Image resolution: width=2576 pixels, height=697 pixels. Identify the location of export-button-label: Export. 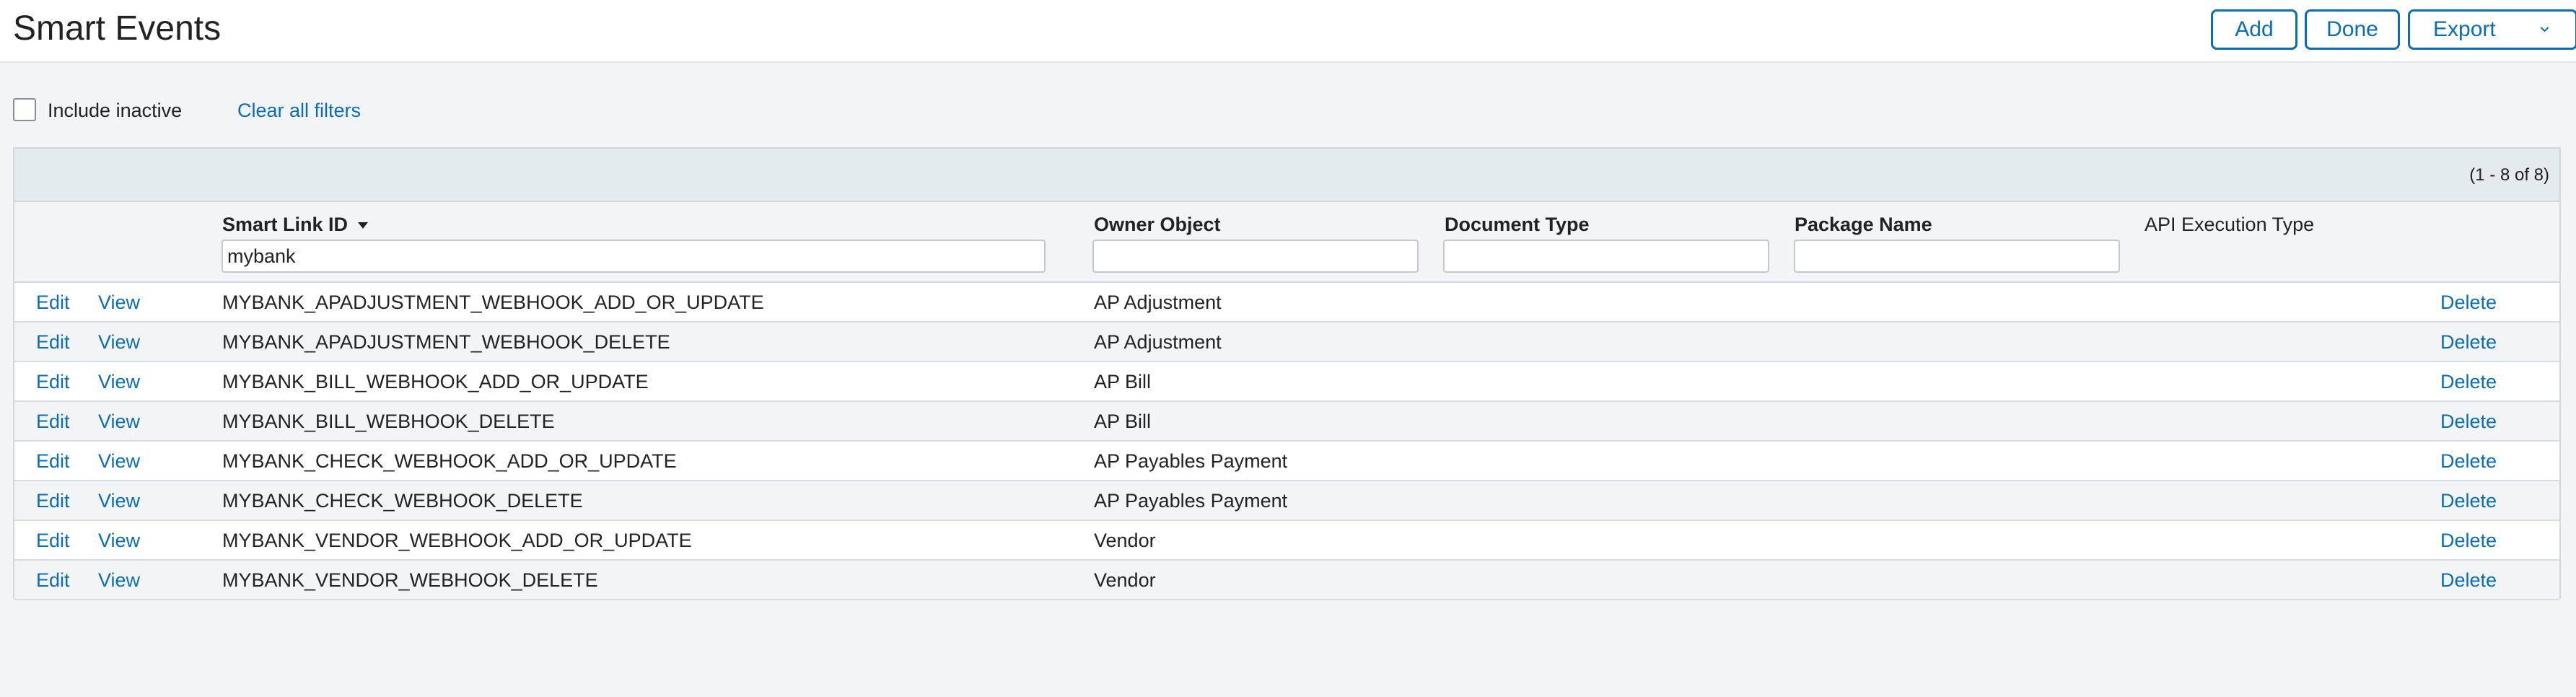
(2464, 29).